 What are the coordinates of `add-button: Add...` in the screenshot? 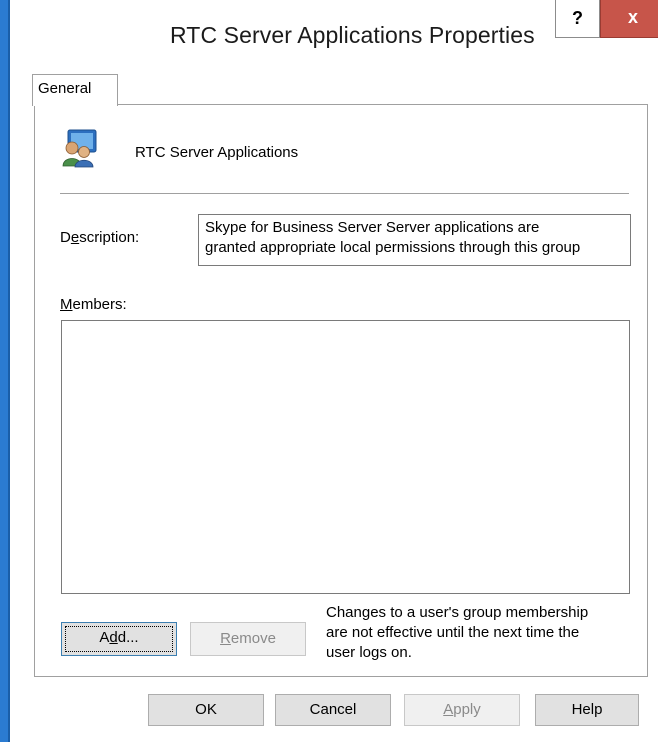 It's located at (119, 639).